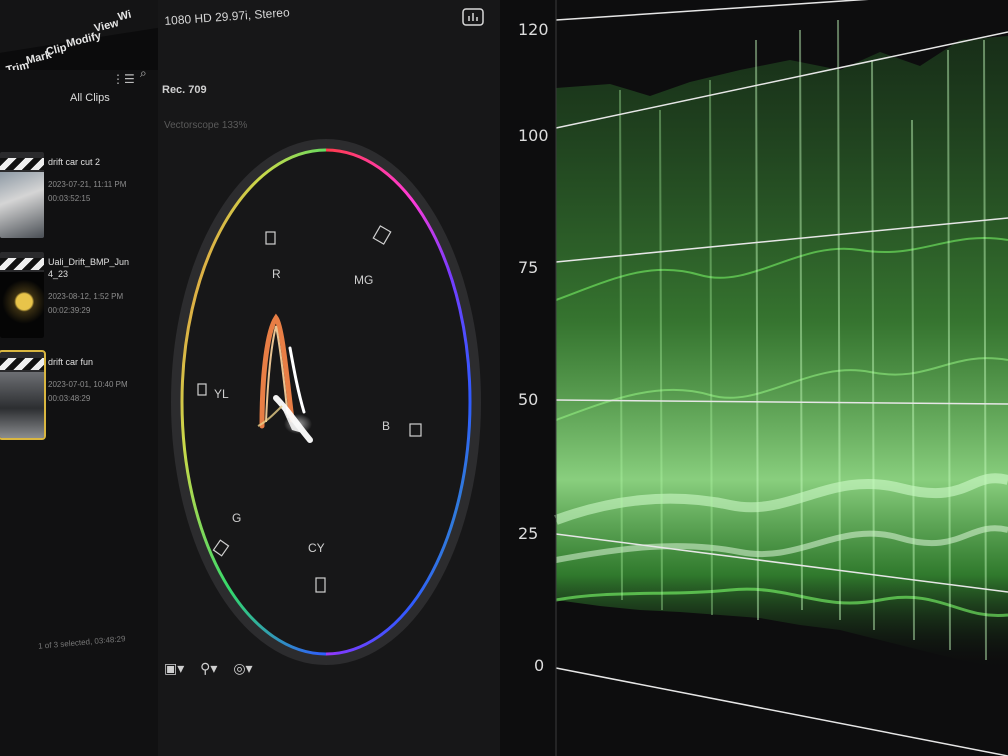  I want to click on scope-settings-icon: ◎▾, so click(242, 668).